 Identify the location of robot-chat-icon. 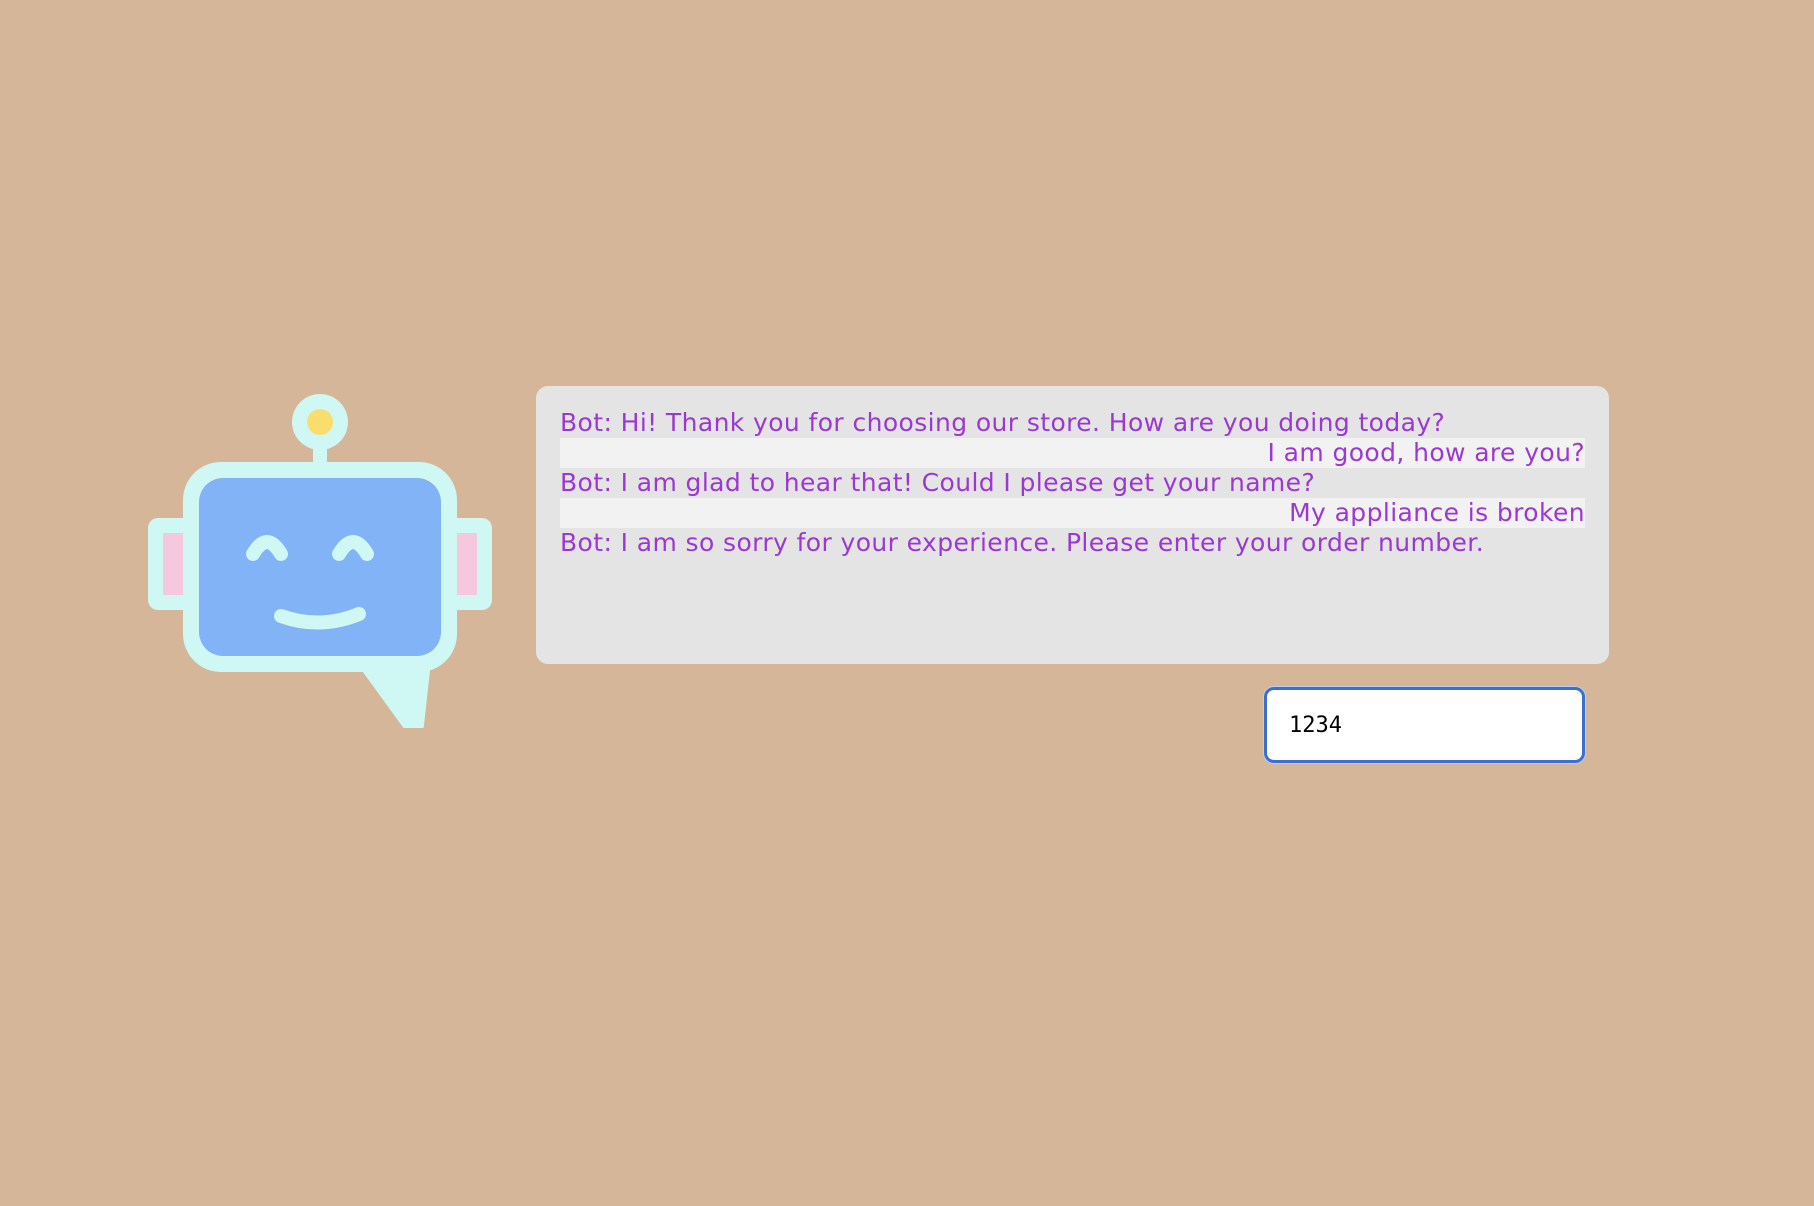
(320, 560).